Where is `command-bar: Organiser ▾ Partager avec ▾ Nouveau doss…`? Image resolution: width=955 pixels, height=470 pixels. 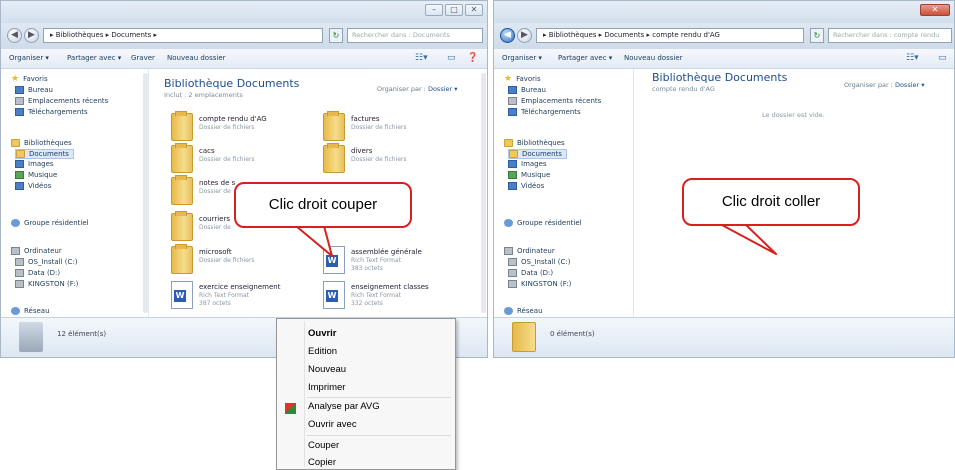 command-bar: Organiser ▾ Partager avec ▾ Nouveau doss… is located at coordinates (724, 59).